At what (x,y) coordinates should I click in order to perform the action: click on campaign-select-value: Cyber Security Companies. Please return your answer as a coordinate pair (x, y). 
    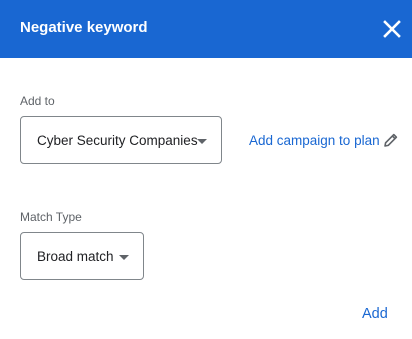
    Looking at the image, I should click on (117, 140).